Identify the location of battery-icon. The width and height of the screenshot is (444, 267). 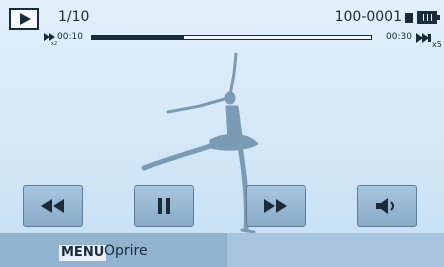
(428, 17).